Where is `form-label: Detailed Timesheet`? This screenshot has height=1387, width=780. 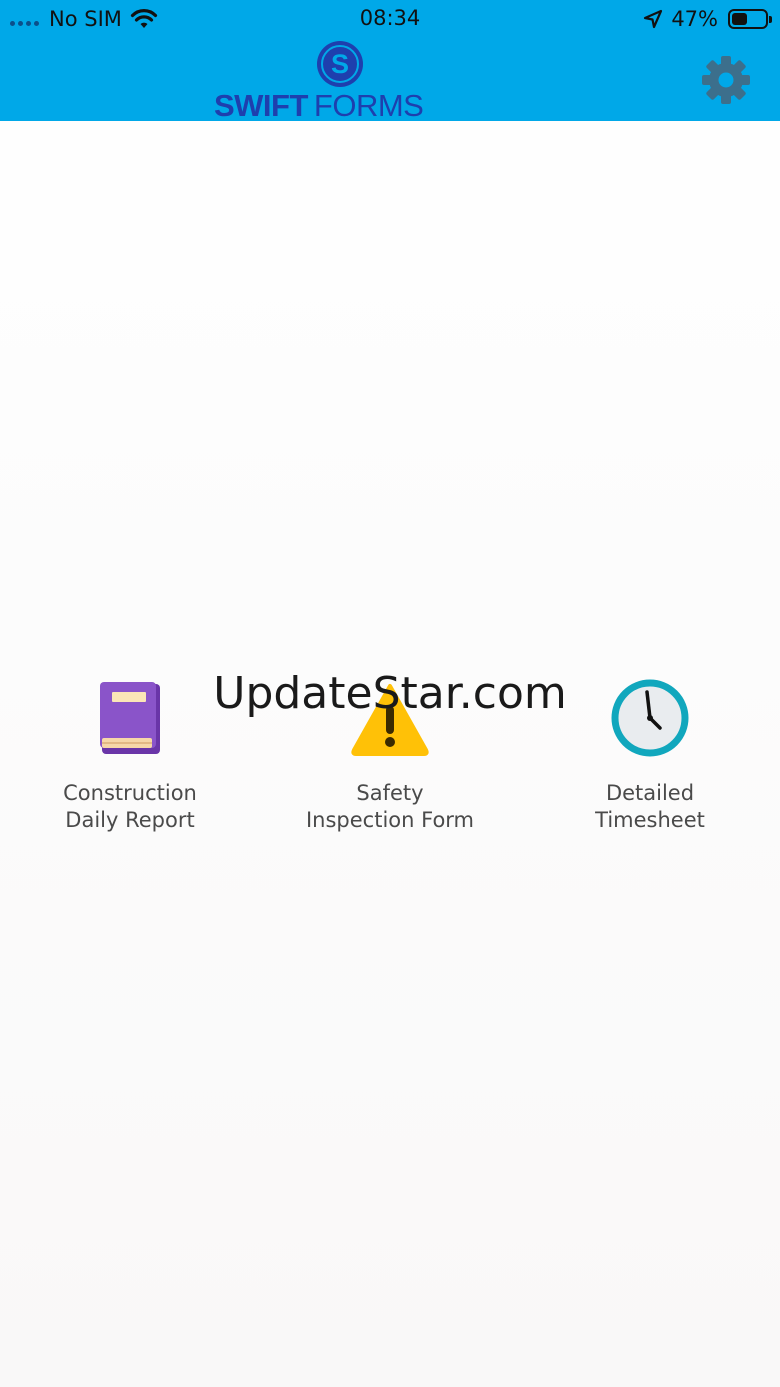
form-label: Detailed Timesheet is located at coordinates (650, 806).